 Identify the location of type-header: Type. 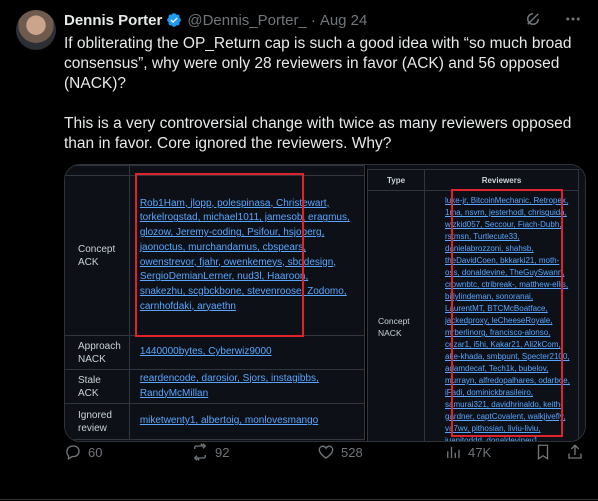
(396, 180).